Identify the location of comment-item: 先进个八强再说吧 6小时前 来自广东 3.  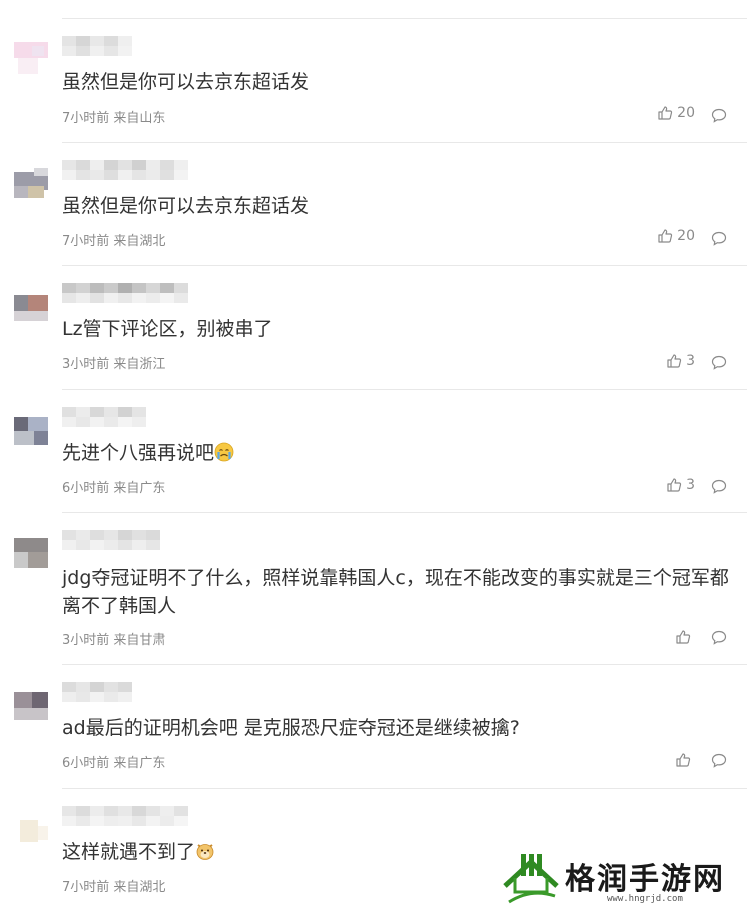
(375, 453).